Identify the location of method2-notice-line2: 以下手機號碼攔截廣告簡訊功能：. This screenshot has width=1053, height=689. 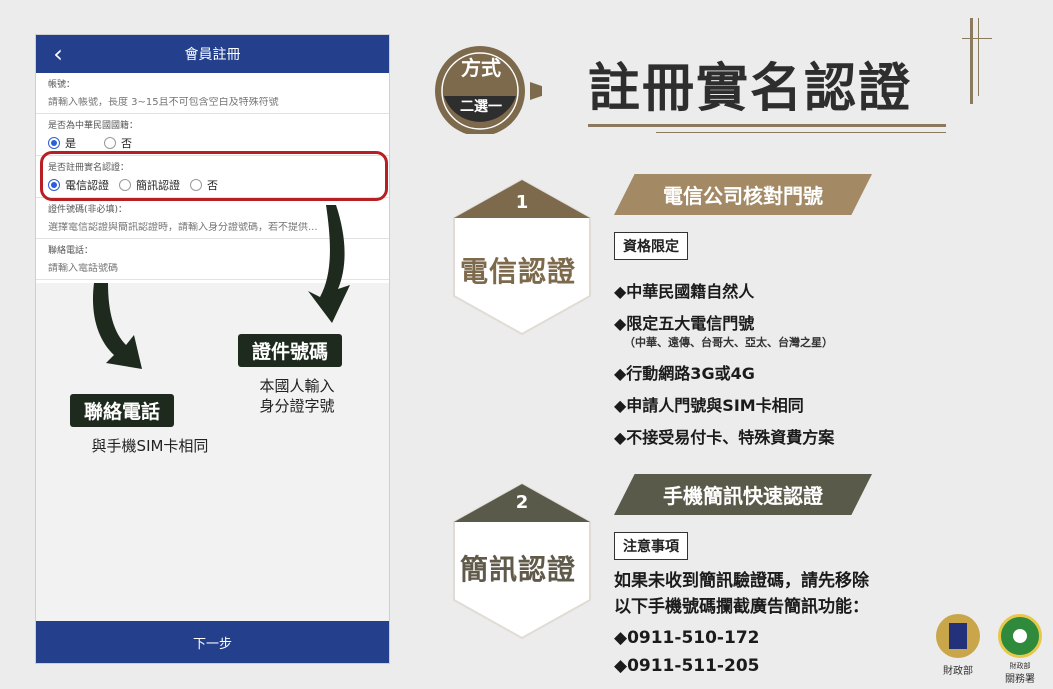
(741, 607).